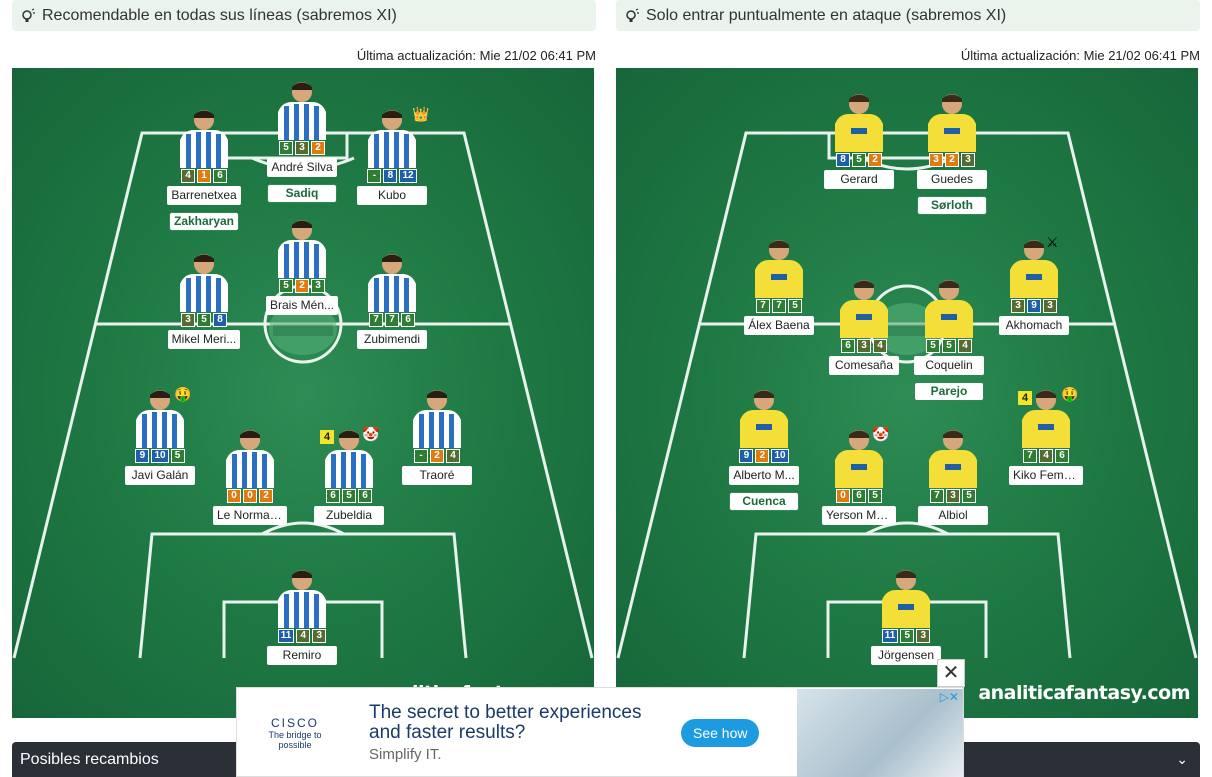 The image size is (1212, 777). I want to click on player-stats: 323, so click(952, 160).